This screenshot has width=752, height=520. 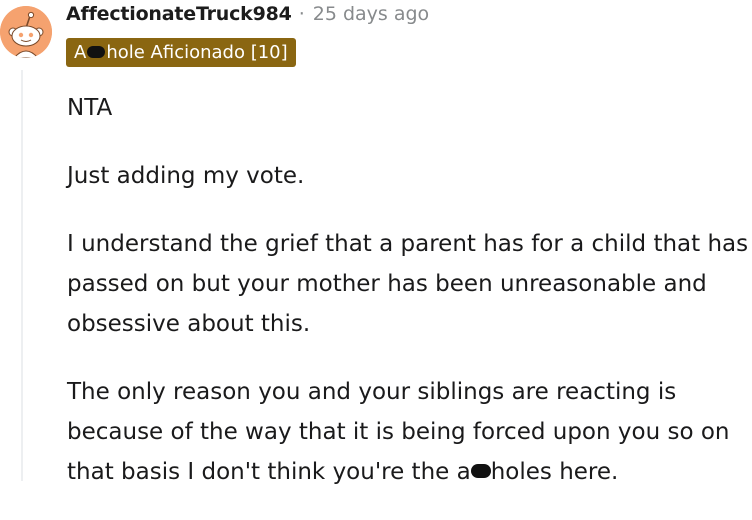 What do you see at coordinates (186, 176) in the screenshot?
I see `comment-paragraph: Just adding my vote.` at bounding box center [186, 176].